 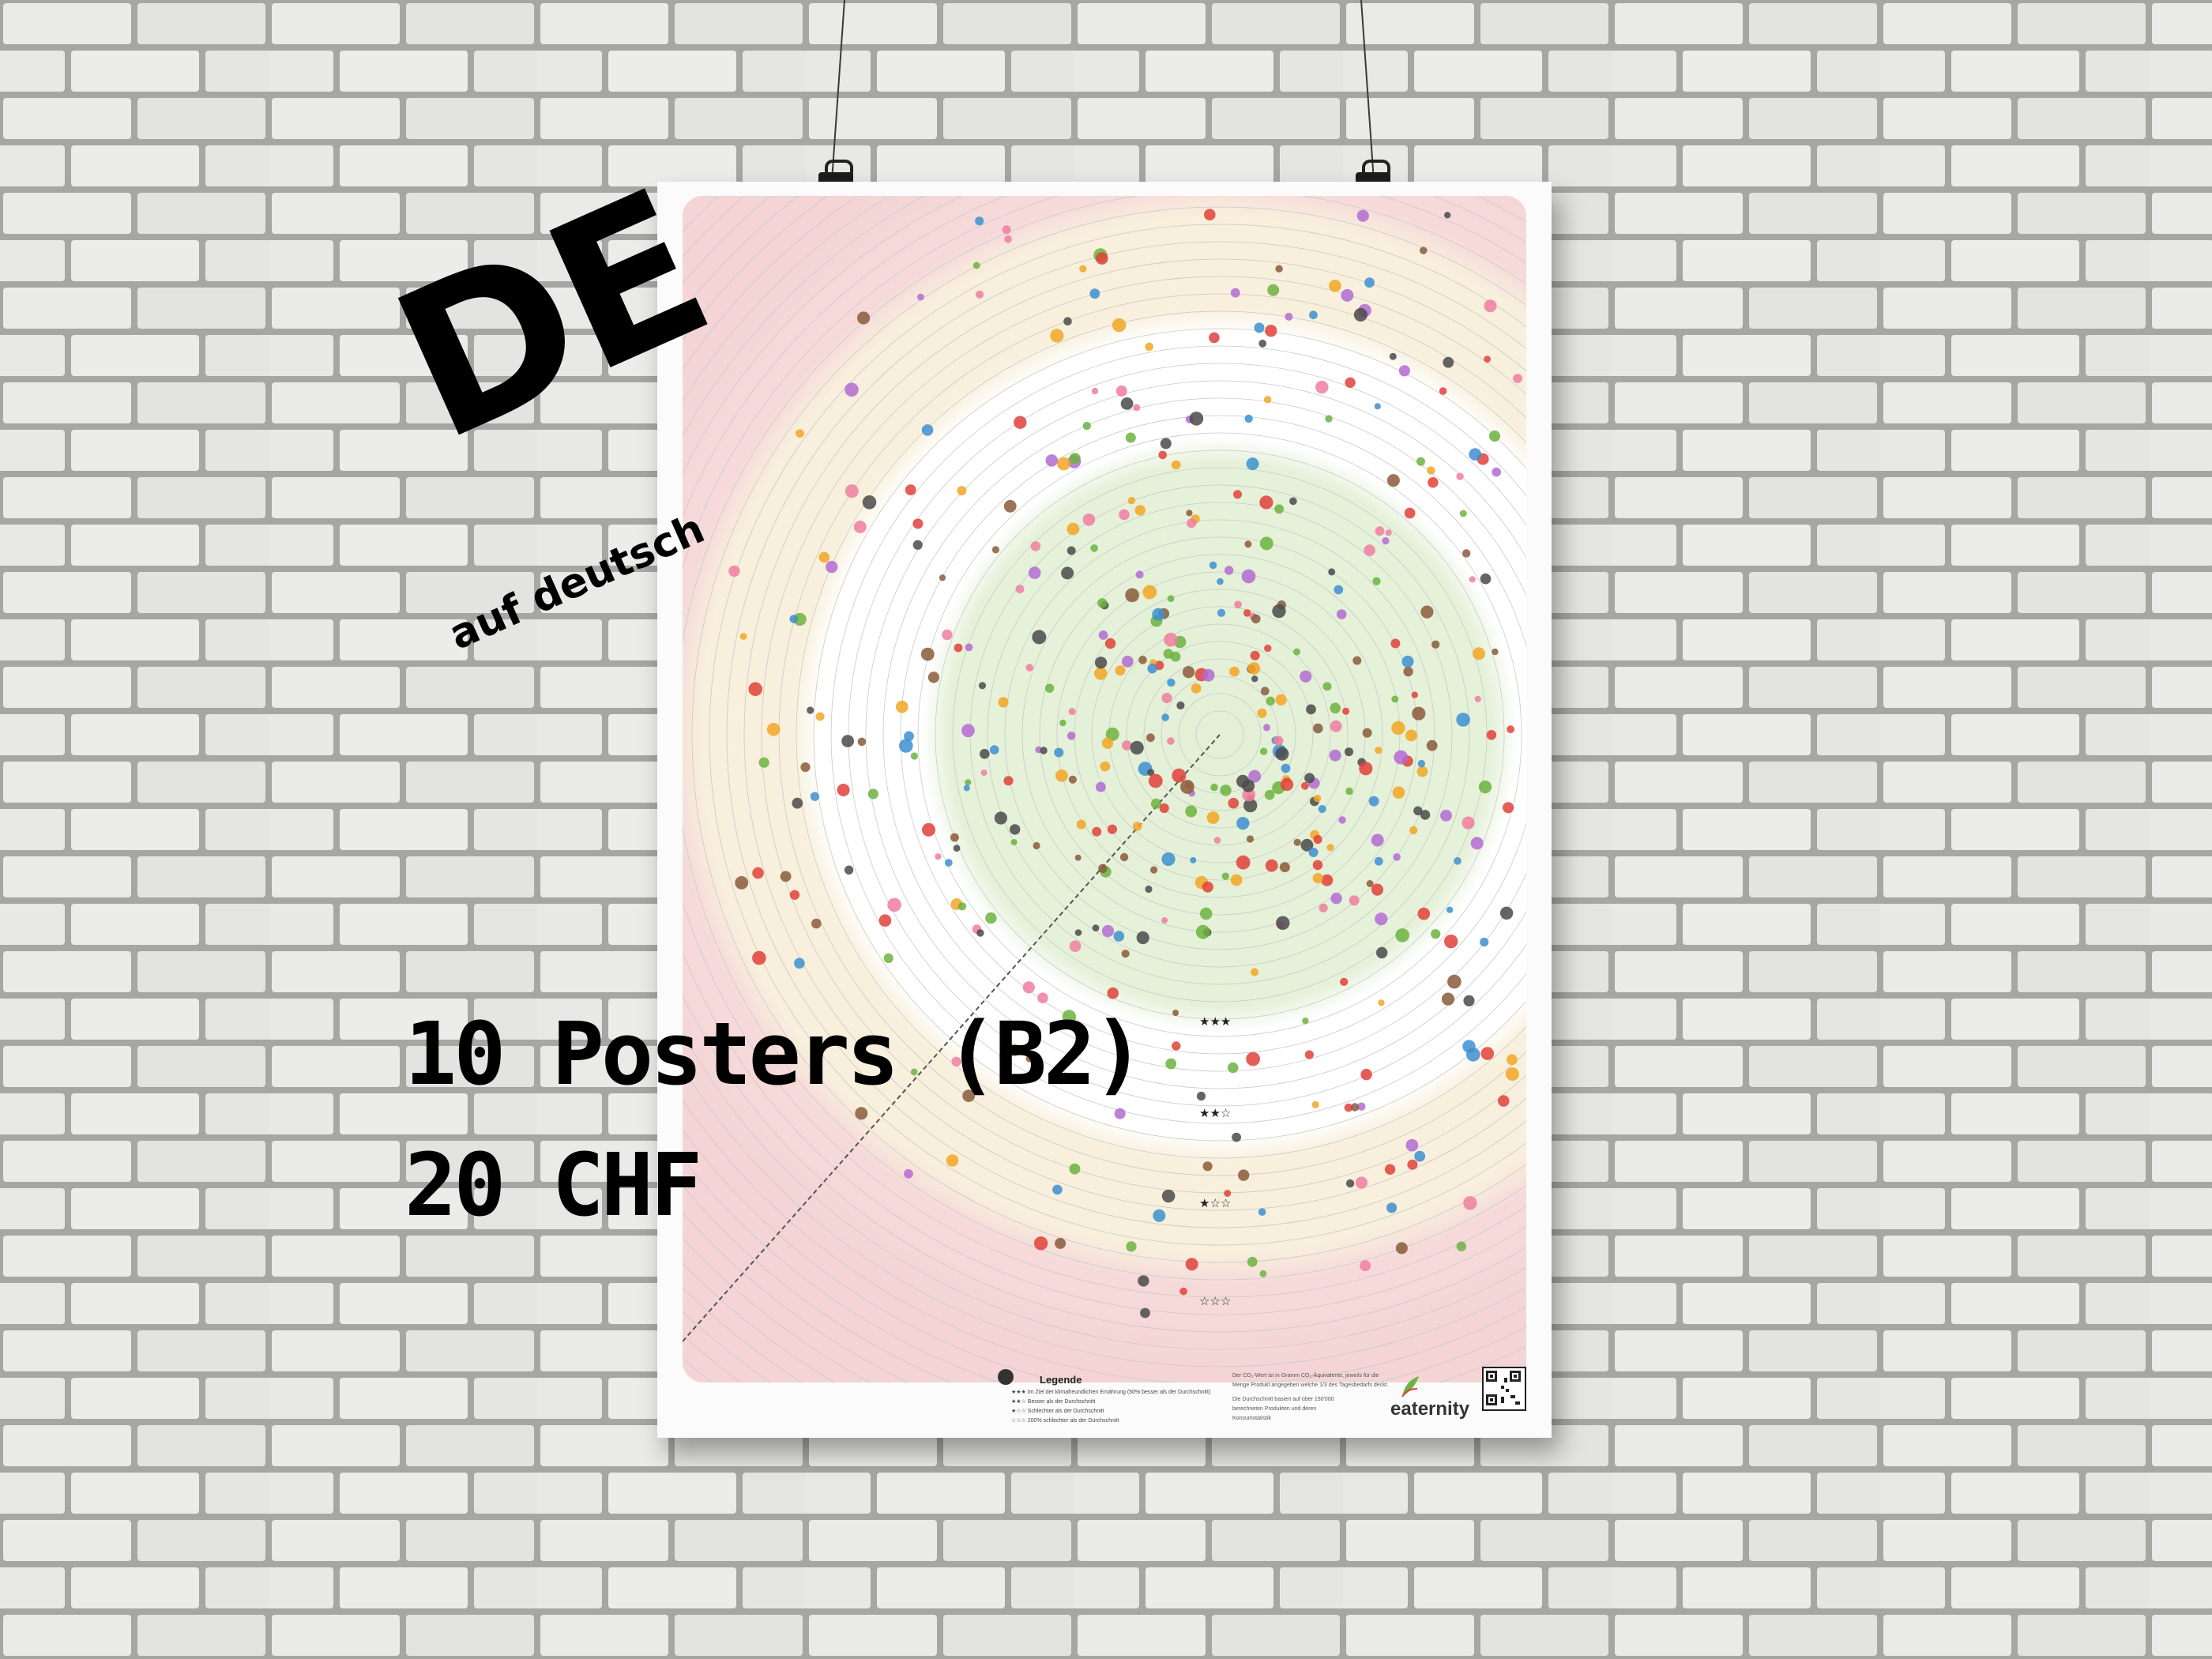 I want to click on rating-2-stars: ★★☆, so click(x=1215, y=1113).